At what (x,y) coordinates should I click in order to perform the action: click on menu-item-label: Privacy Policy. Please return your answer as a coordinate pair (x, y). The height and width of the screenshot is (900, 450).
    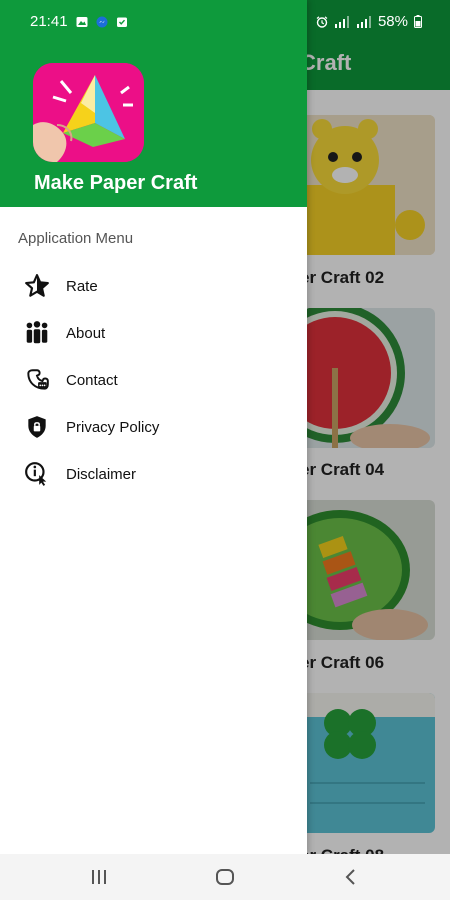
    Looking at the image, I should click on (113, 427).